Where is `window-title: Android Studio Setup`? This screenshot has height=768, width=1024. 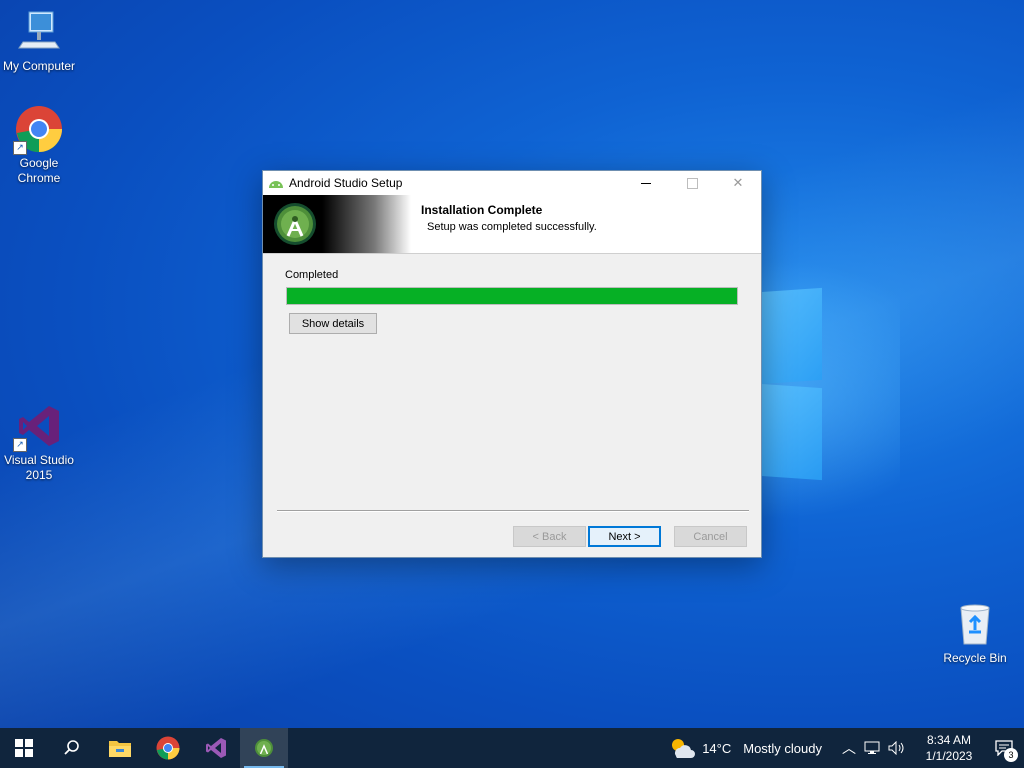 window-title: Android Studio Setup is located at coordinates (346, 183).